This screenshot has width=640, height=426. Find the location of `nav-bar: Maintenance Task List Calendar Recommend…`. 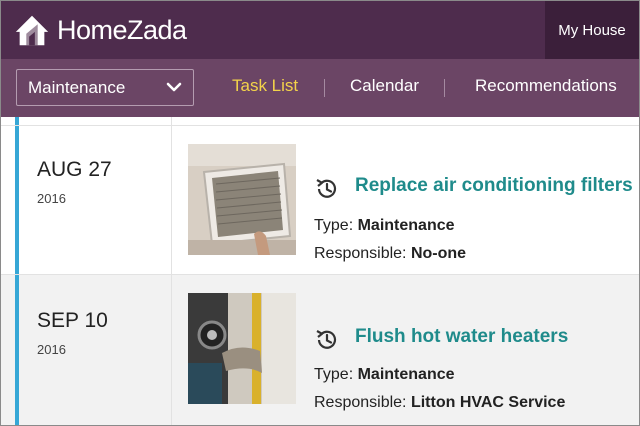

nav-bar: Maintenance Task List Calendar Recommend… is located at coordinates (320, 88).